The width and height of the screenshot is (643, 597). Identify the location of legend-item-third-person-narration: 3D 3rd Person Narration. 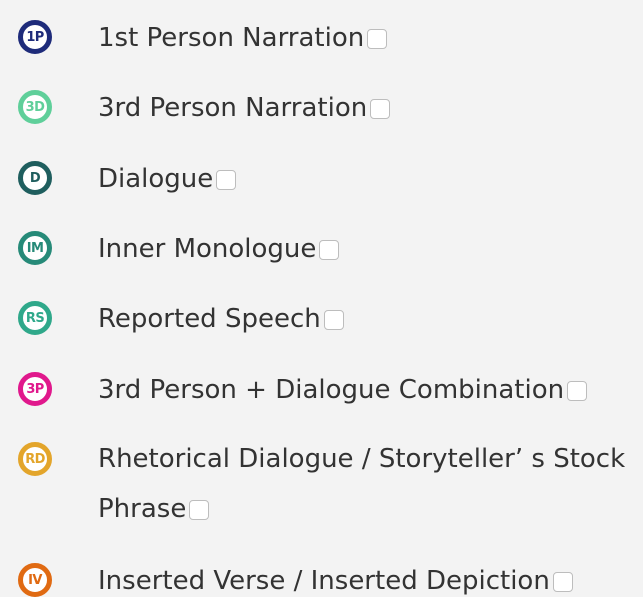
(321, 113).